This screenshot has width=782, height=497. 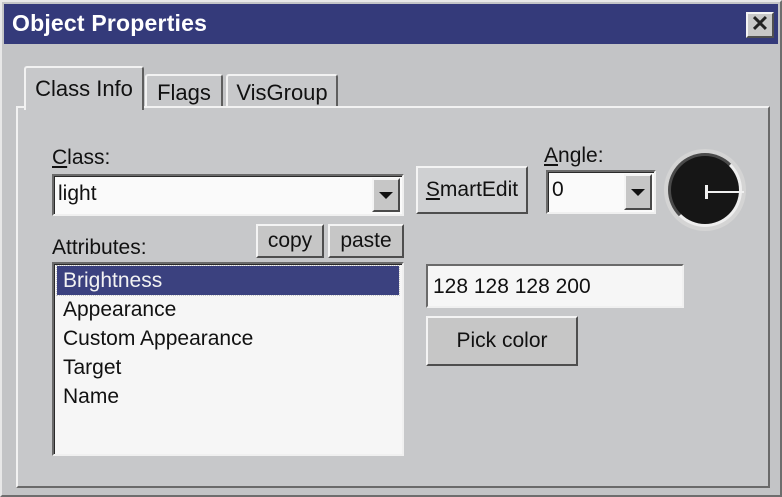 I want to click on list-item-target: Target, so click(x=228, y=367).